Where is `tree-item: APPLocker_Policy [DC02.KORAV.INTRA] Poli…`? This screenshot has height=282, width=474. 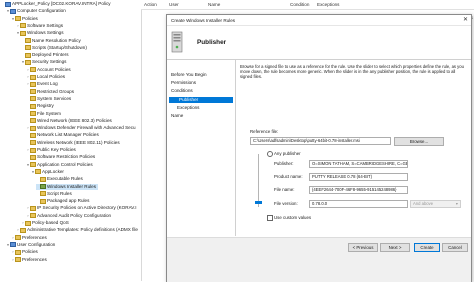 tree-item: APPLocker_Policy [DC02.KORAV.INTRA] Poli… is located at coordinates (56, 4).